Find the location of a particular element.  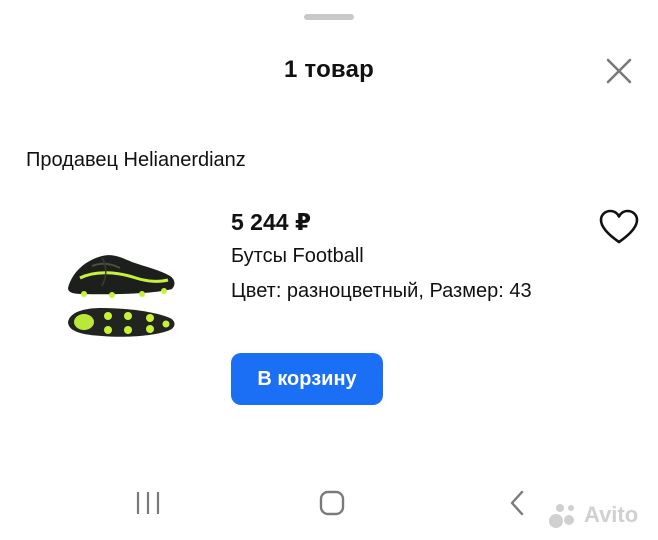

recent-apps-button is located at coordinates (148, 503).